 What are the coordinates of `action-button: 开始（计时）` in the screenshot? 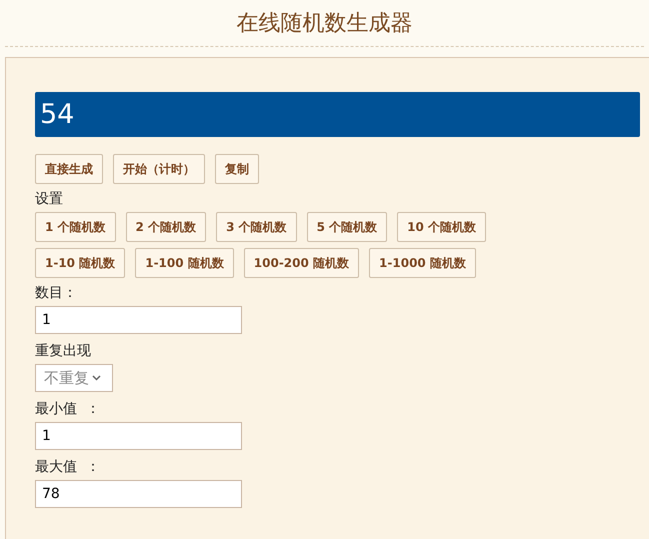 It's located at (159, 169).